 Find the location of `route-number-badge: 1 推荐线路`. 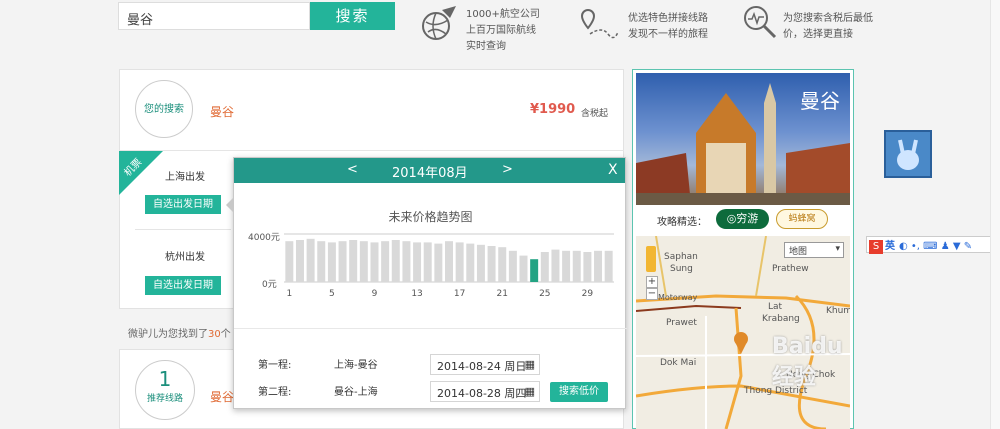

route-number-badge: 1 推荐线路 is located at coordinates (165, 390).